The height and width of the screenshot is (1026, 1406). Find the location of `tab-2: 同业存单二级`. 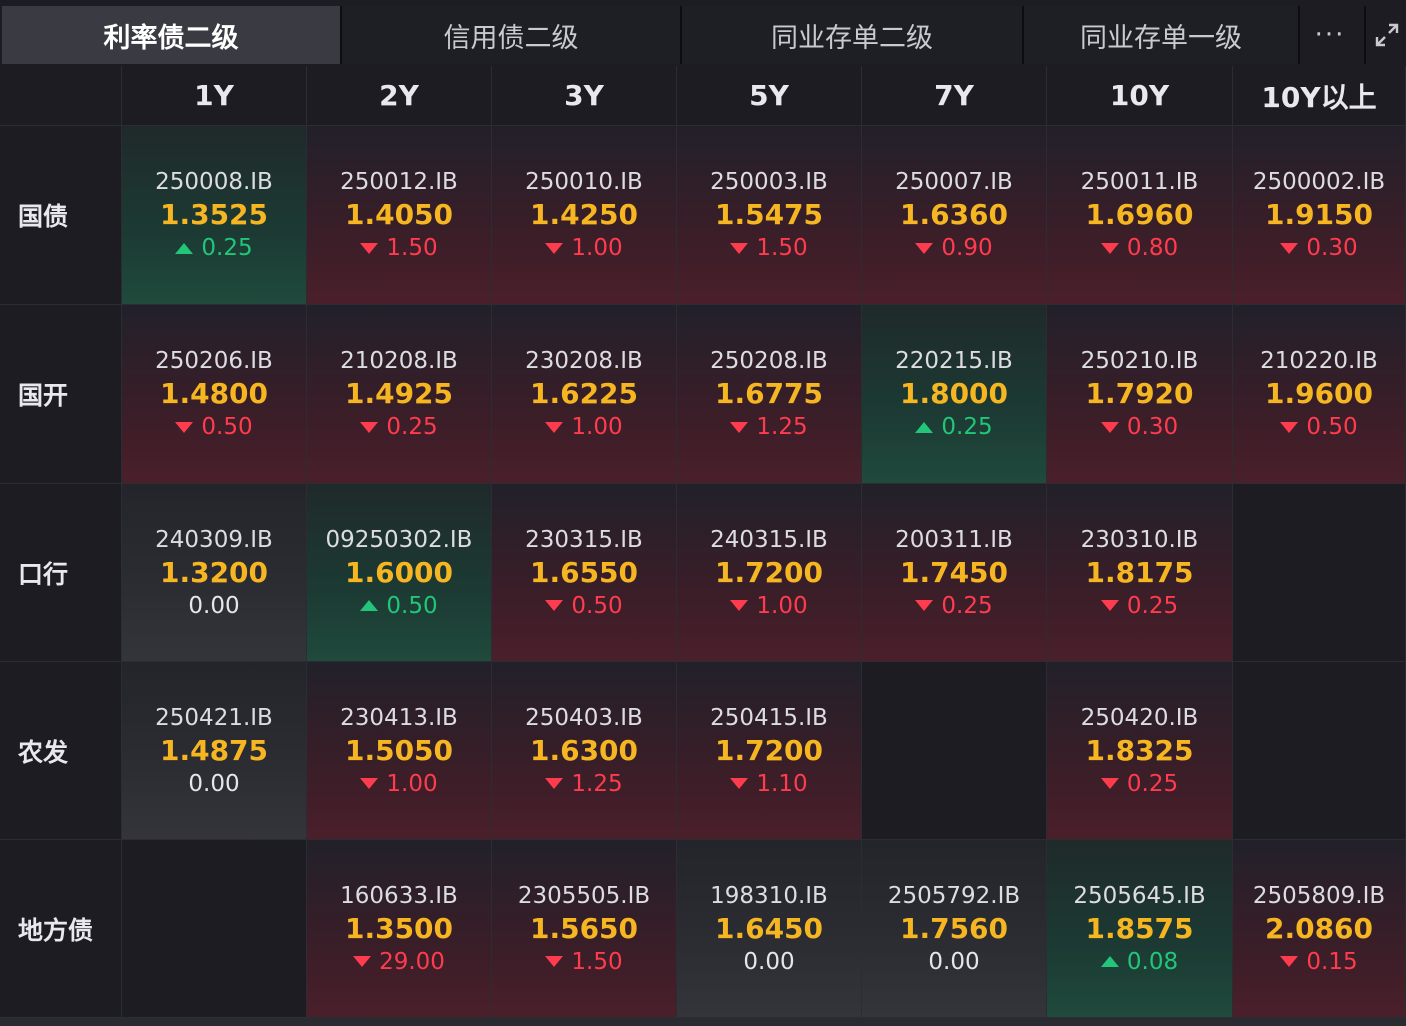

tab-2: 同业存单二级 is located at coordinates (853, 35).